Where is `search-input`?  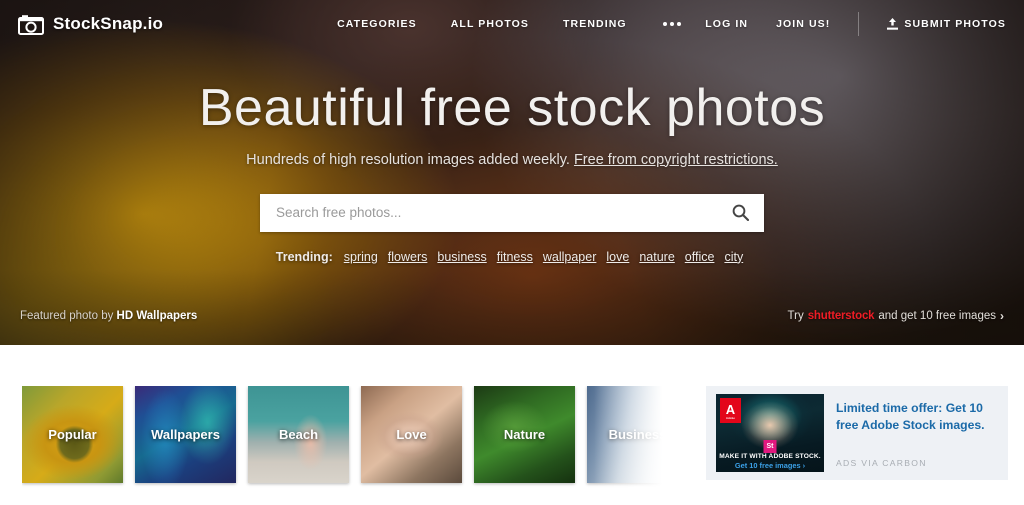
search-input is located at coordinates (488, 212).